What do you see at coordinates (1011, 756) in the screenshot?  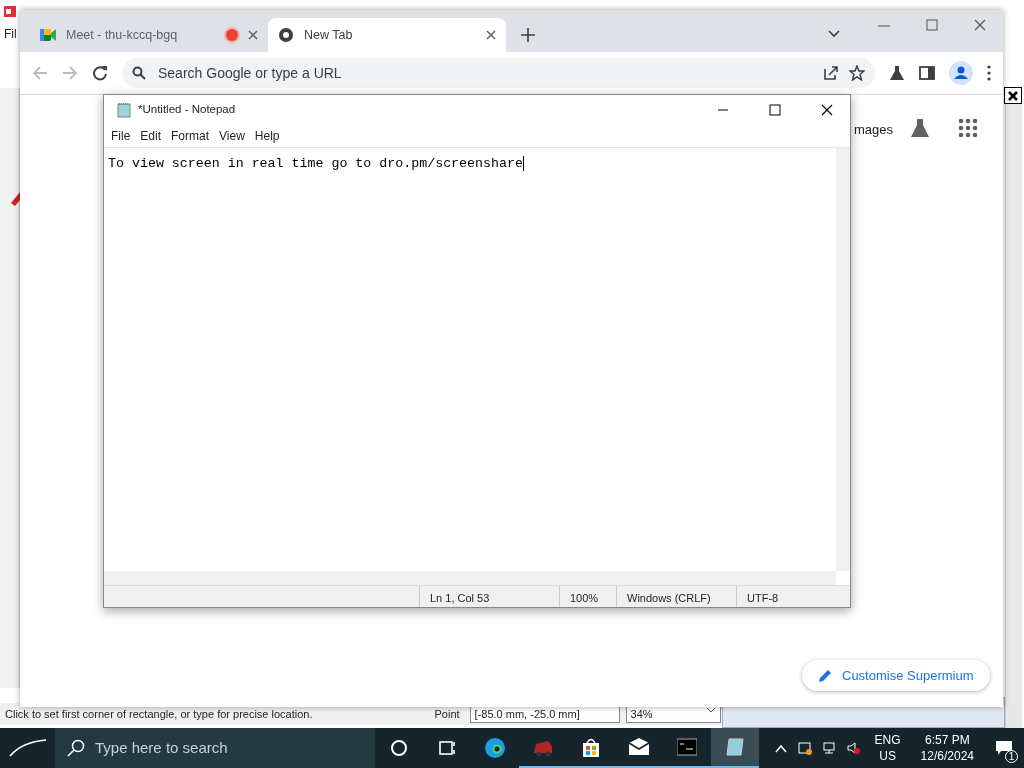 I see `notification-count: 1` at bounding box center [1011, 756].